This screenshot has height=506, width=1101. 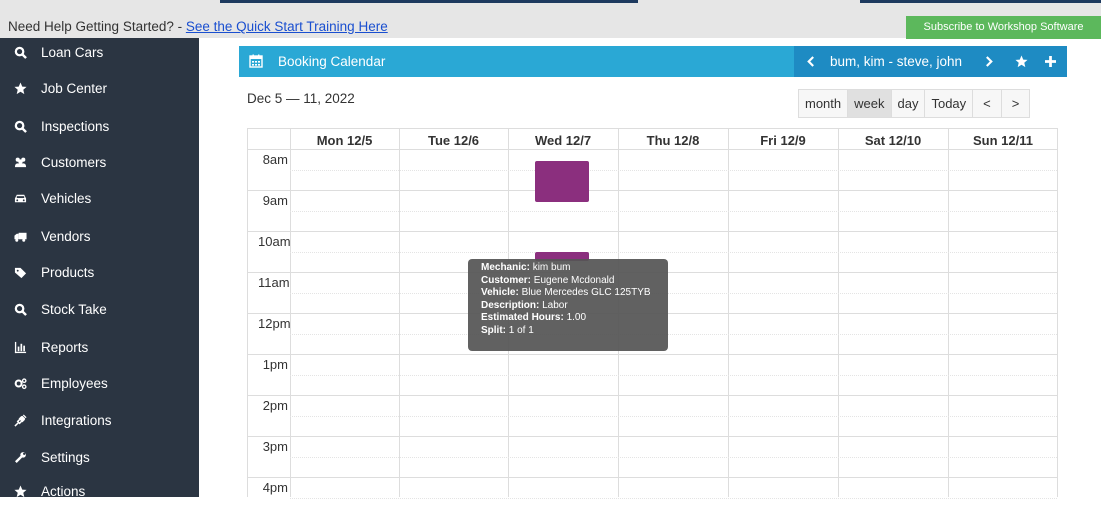 I want to click on tooltip-label: Estimated Hours:, so click(x=522, y=317).